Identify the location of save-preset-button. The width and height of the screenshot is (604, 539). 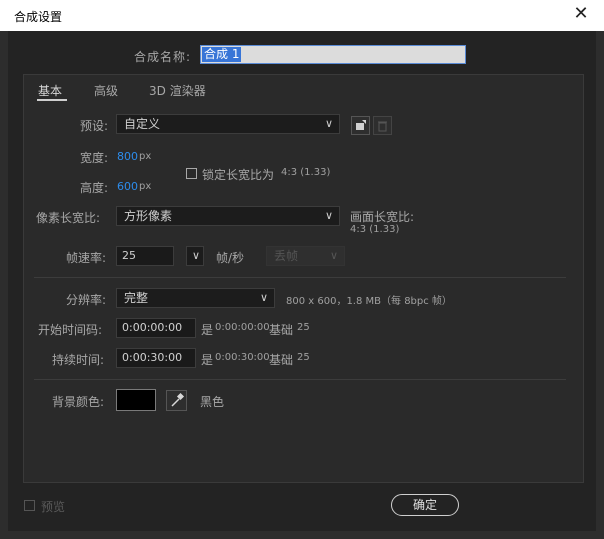
(360, 125).